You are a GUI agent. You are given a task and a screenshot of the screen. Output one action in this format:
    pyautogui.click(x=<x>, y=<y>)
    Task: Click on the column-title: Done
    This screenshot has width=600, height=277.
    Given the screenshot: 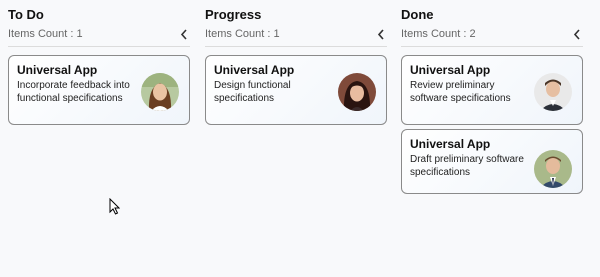 What is the action you would take?
    pyautogui.click(x=417, y=14)
    